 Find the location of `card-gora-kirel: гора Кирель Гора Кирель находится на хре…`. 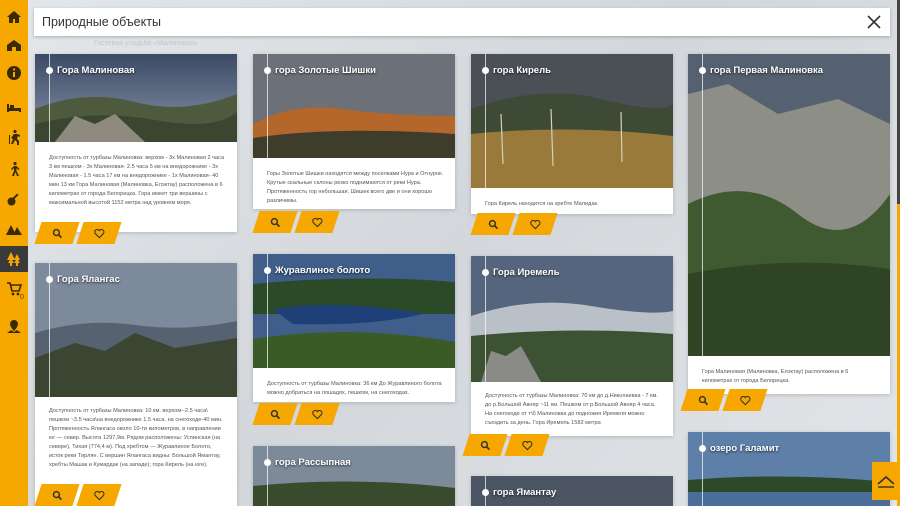

card-gora-kirel: гора Кирель Гора Кирель находится на хре… is located at coordinates (572, 134).